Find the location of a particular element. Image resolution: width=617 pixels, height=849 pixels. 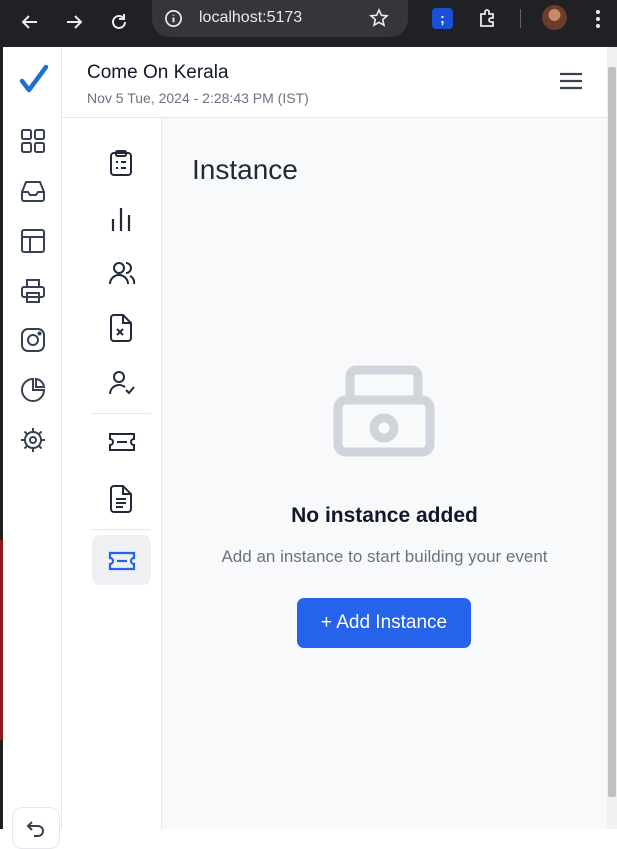

clipboard-list-icon is located at coordinates (121, 163).